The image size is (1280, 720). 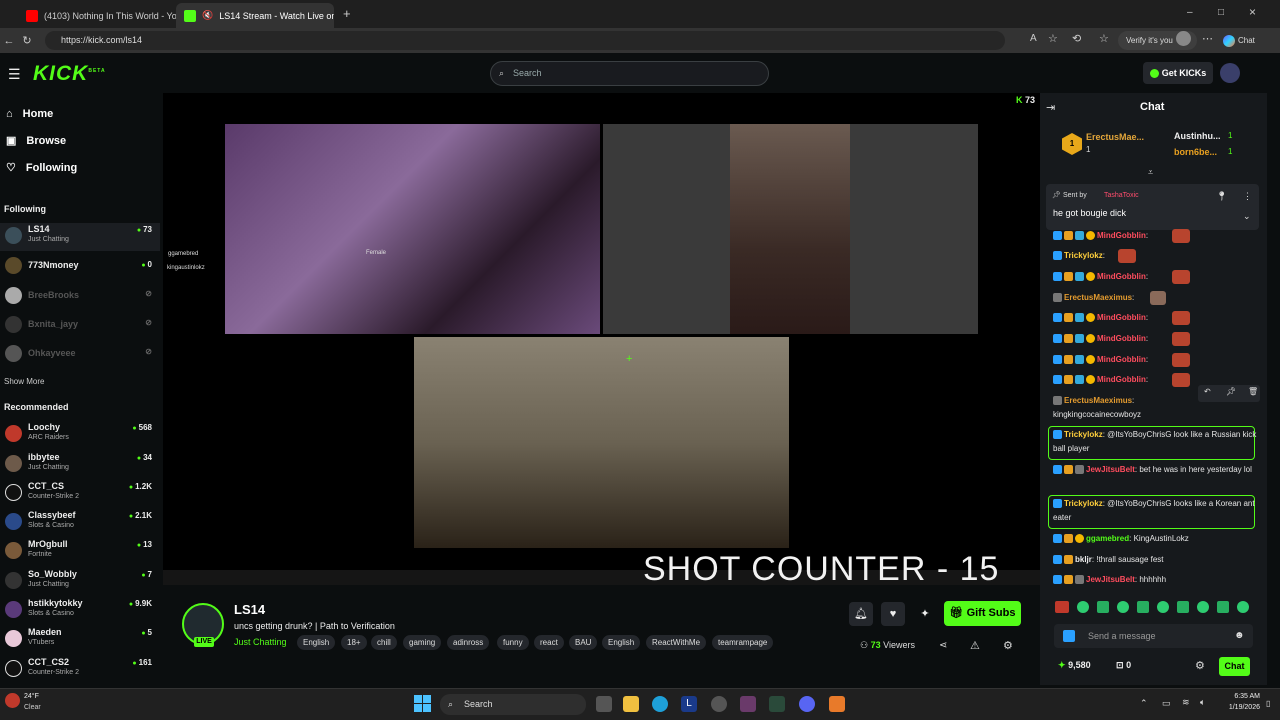 What do you see at coordinates (1230, 73) in the screenshot?
I see `user-avatar` at bounding box center [1230, 73].